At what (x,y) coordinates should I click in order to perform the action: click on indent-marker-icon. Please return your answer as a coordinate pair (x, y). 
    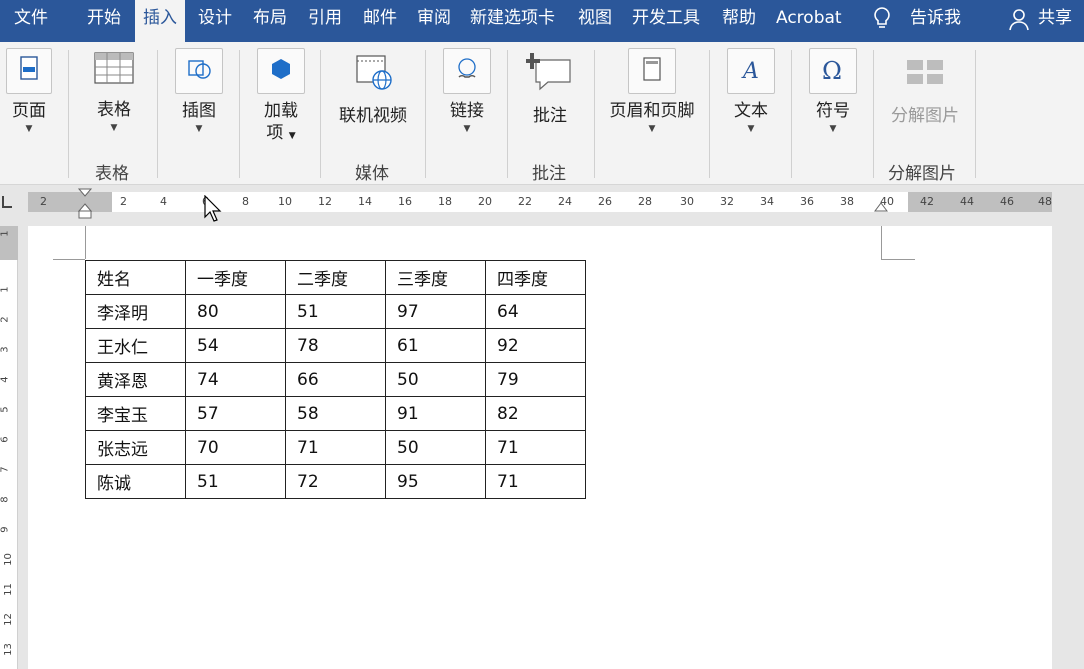
    Looking at the image, I should click on (85, 204).